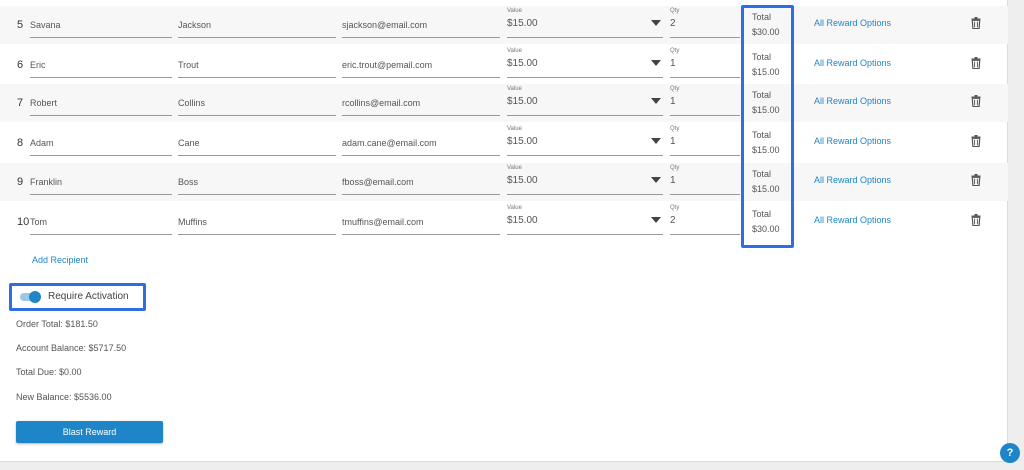  What do you see at coordinates (88, 296) in the screenshot?
I see `require-activation-label: Require Activation` at bounding box center [88, 296].